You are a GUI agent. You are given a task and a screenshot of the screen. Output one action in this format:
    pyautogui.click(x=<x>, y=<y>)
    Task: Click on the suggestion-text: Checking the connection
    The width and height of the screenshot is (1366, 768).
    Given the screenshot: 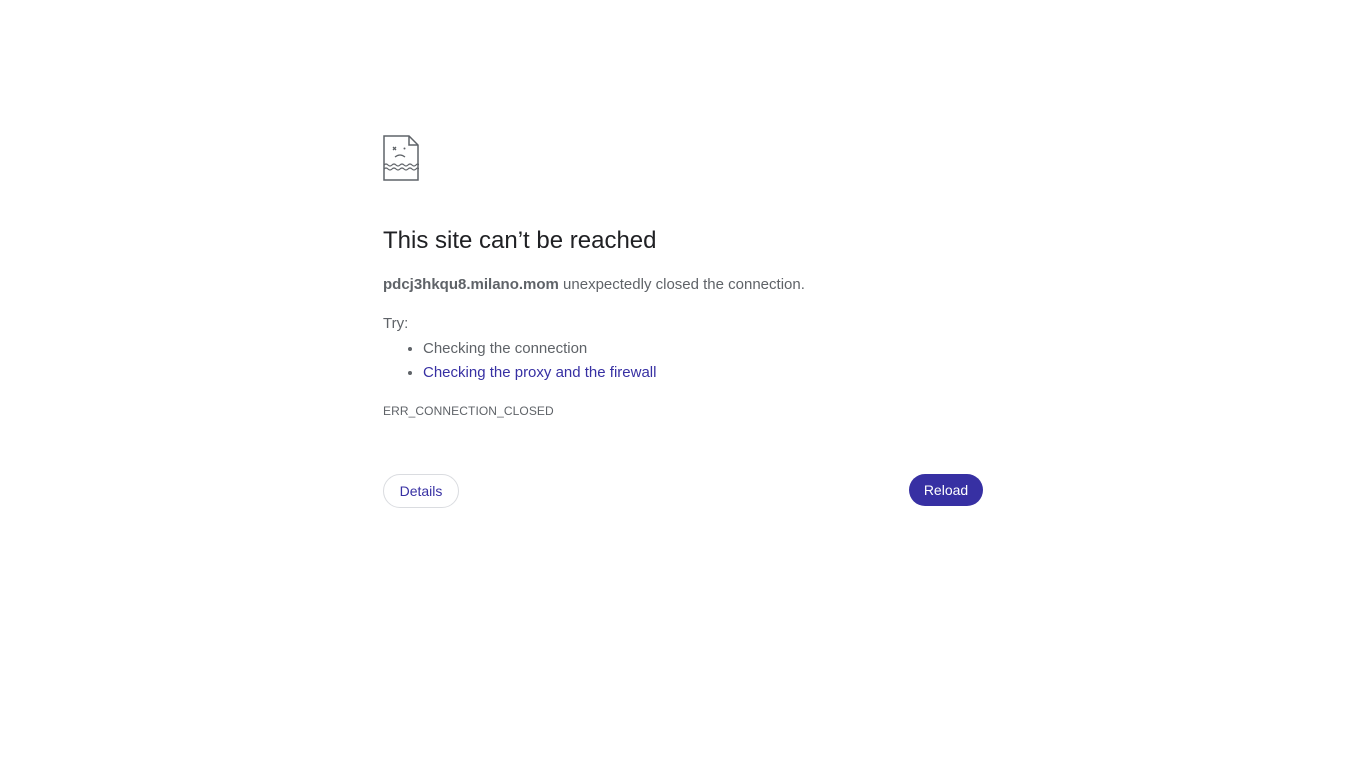 What is the action you would take?
    pyautogui.click(x=505, y=348)
    